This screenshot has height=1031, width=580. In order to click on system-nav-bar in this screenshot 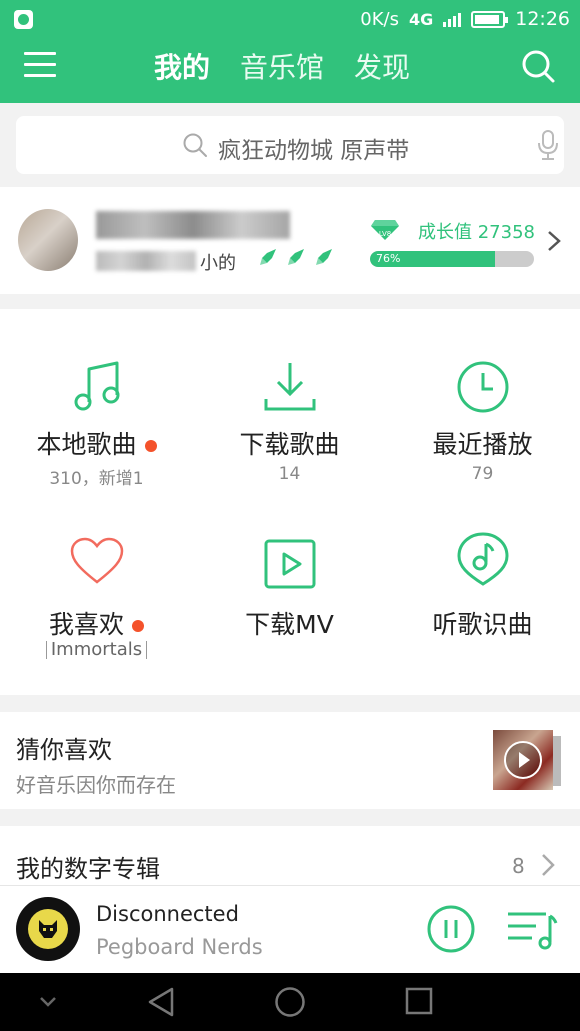, I will do `click(290, 1002)`.